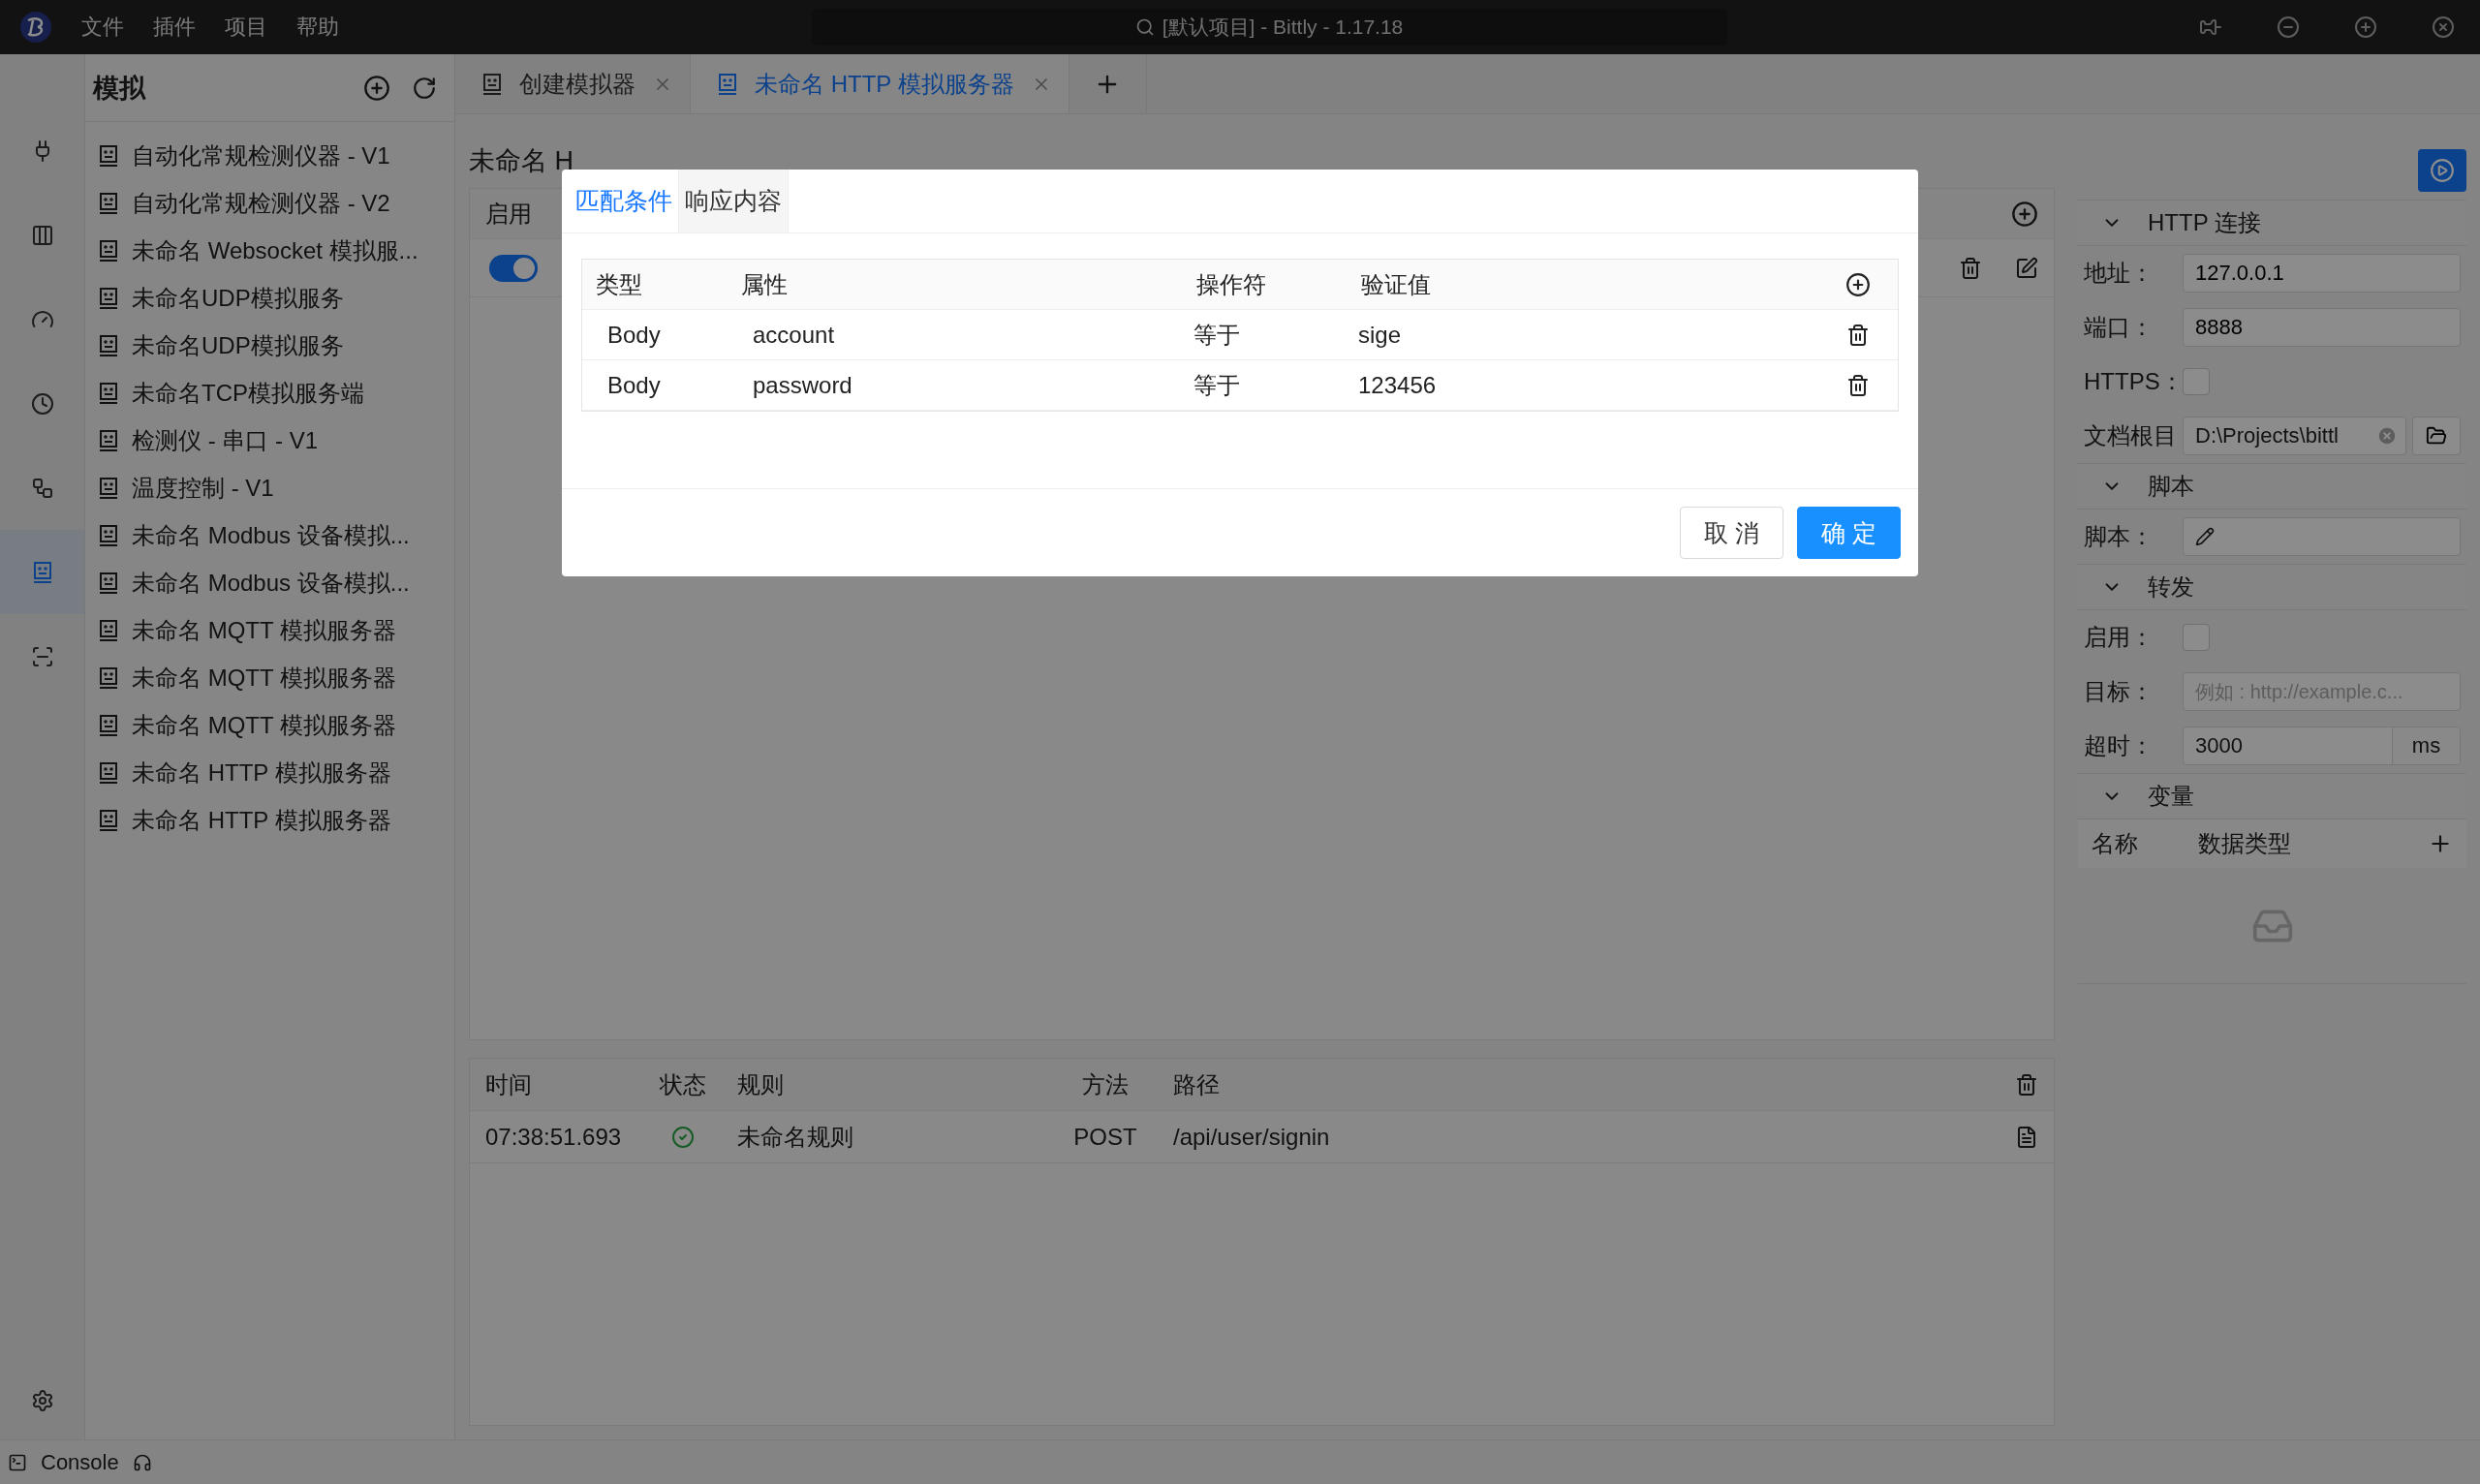  What do you see at coordinates (2115, 843) in the screenshot?
I see `column-header: 名称` at bounding box center [2115, 843].